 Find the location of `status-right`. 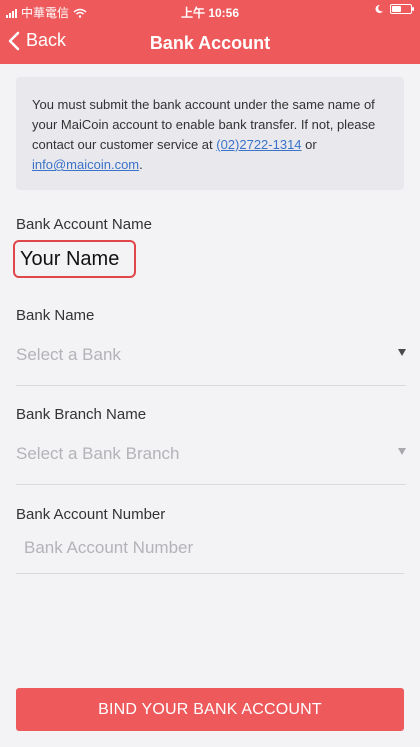

status-right is located at coordinates (394, 9).